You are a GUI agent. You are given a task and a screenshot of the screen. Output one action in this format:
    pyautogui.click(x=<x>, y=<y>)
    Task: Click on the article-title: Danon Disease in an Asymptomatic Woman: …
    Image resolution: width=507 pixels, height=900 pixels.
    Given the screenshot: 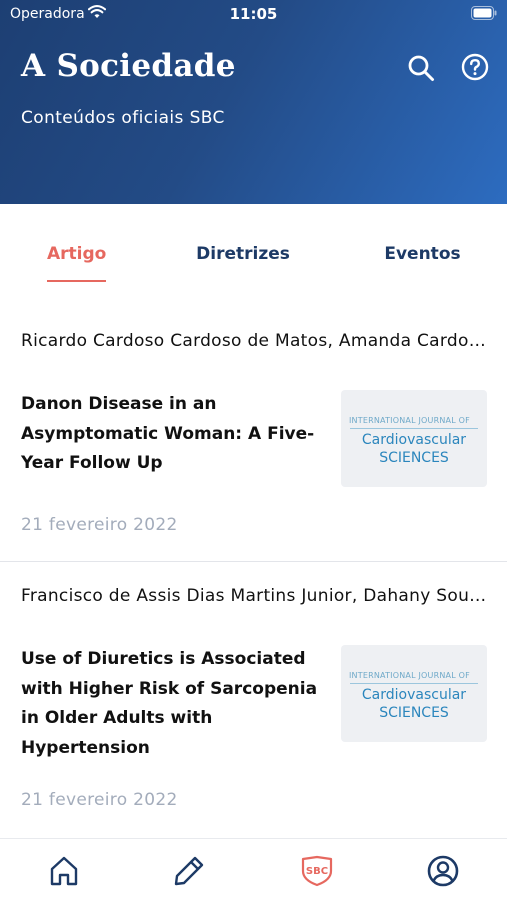 What is the action you would take?
    pyautogui.click(x=173, y=434)
    